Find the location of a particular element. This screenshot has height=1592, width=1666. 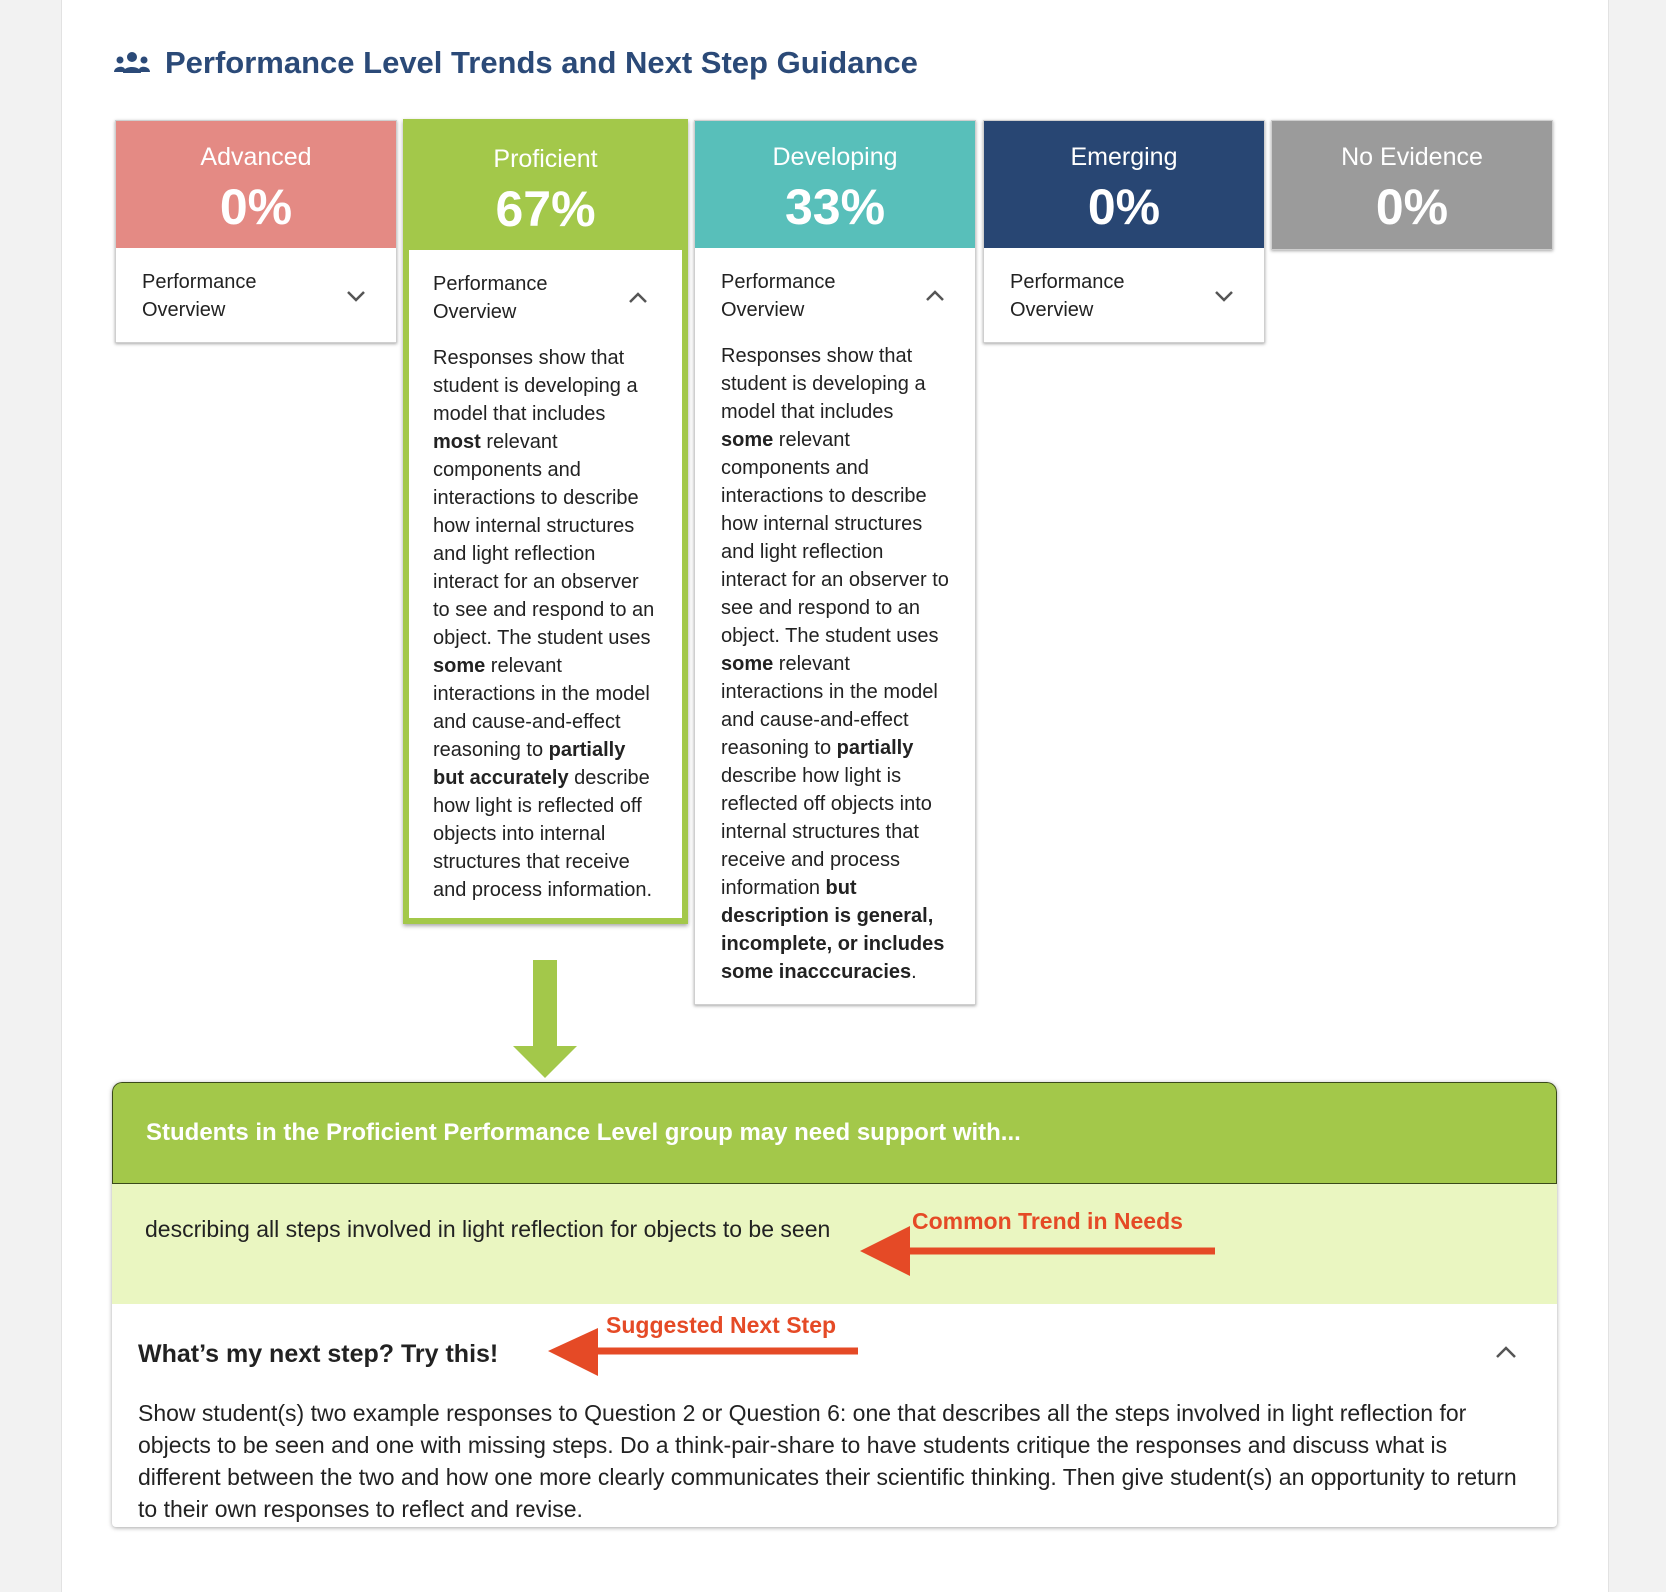

level-header: Developing 33% is located at coordinates (835, 184).